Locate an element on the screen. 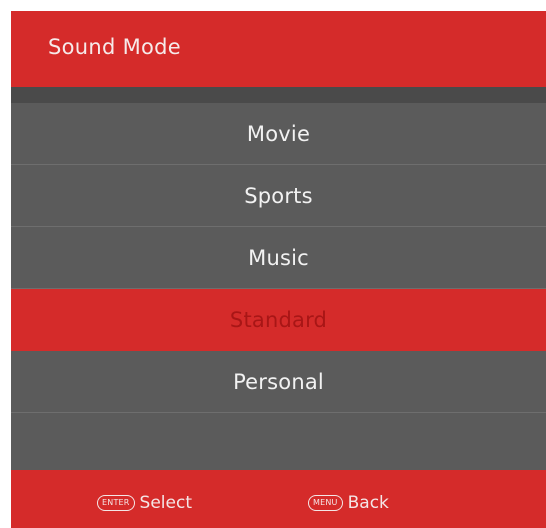 This screenshot has height=528, width=546. select-hint: ENTER Select is located at coordinates (144, 503).